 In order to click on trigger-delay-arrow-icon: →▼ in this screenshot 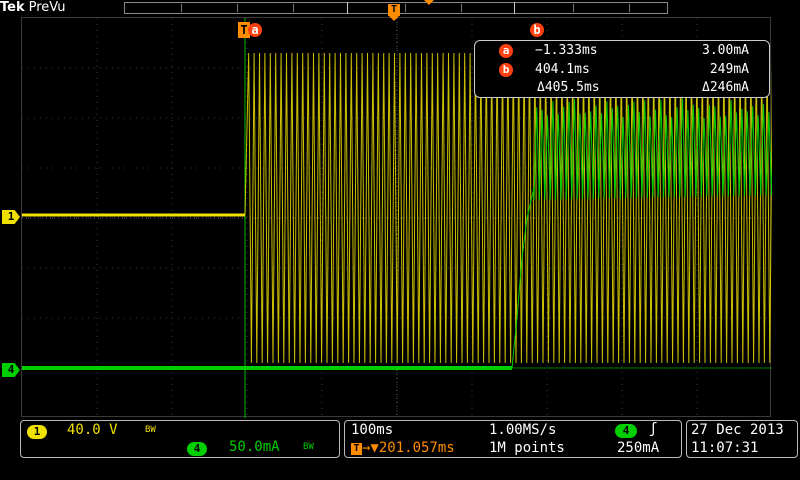, I will do `click(370, 448)`.